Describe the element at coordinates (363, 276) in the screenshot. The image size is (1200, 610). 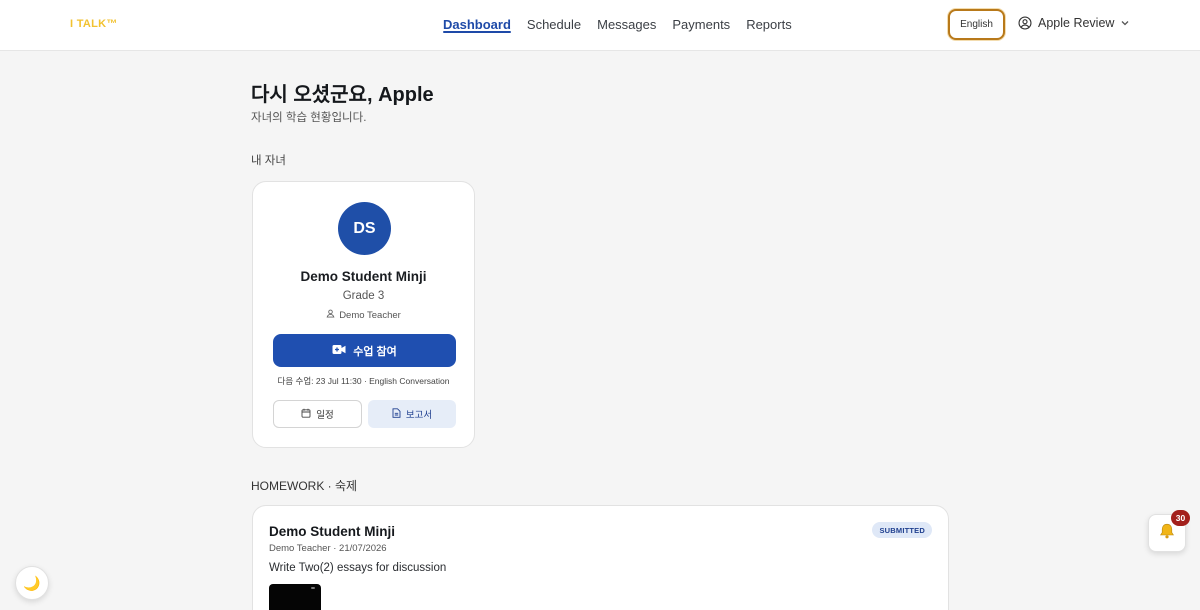
I see `student-name: Demo Student Minji` at that location.